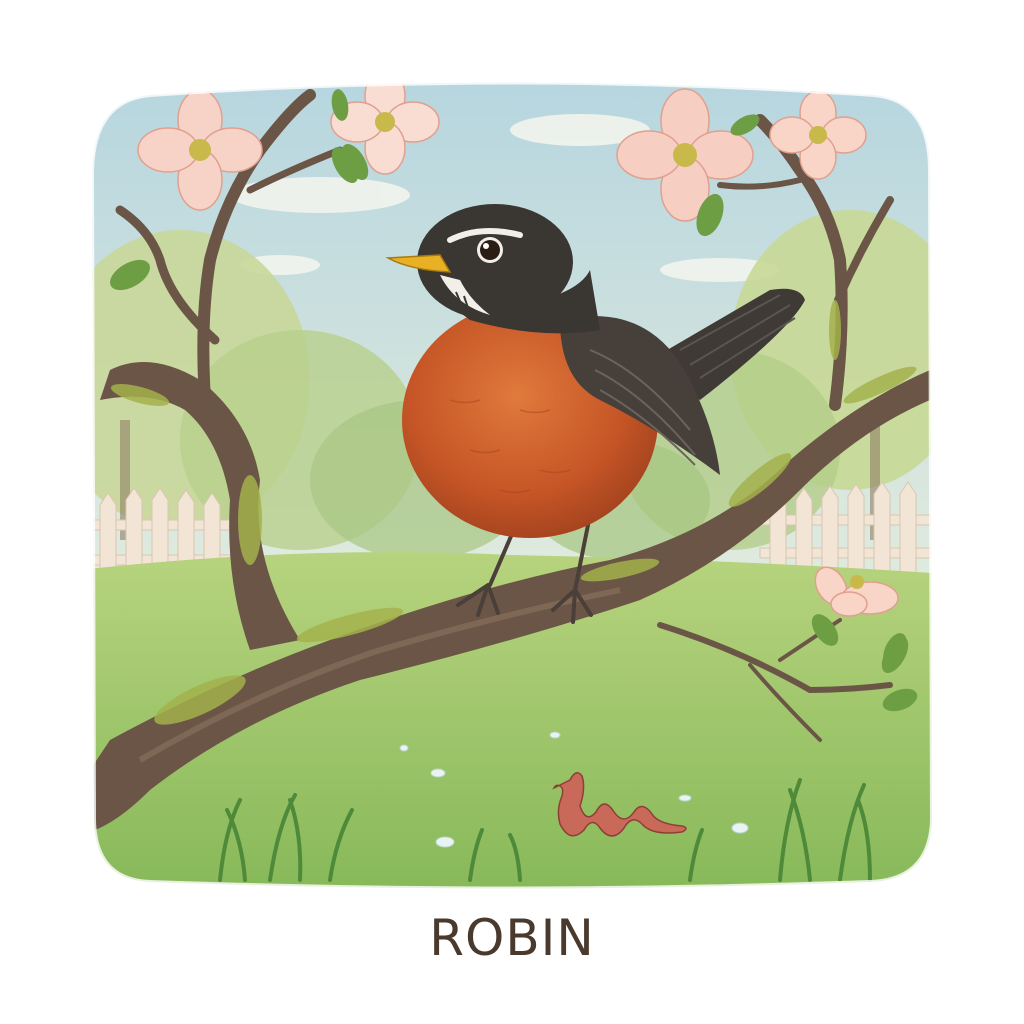 This screenshot has height=1024, width=1024. Describe the element at coordinates (512, 938) in the screenshot. I see `caption-title: ROBIN` at that location.